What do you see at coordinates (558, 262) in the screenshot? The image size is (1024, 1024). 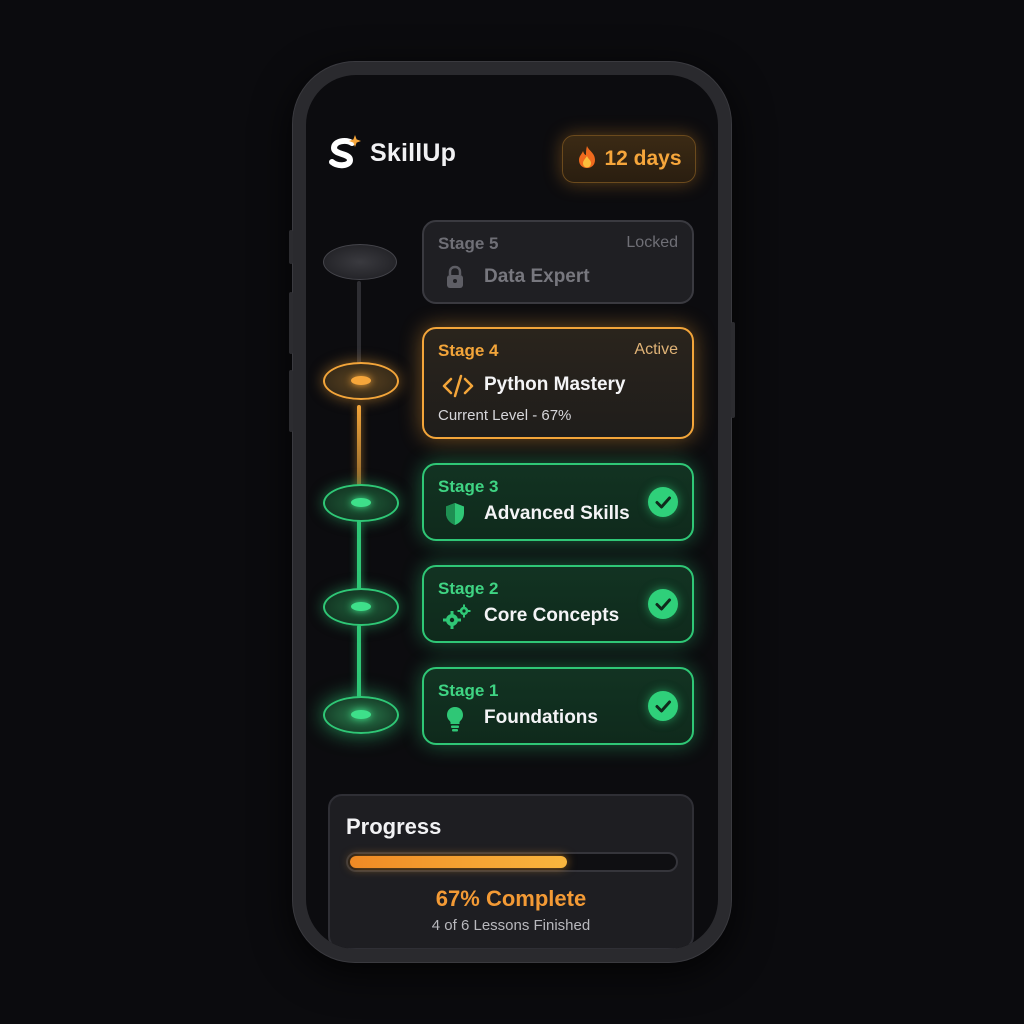 I see `stage-card-5: Stage 5 Locked Data Expert` at bounding box center [558, 262].